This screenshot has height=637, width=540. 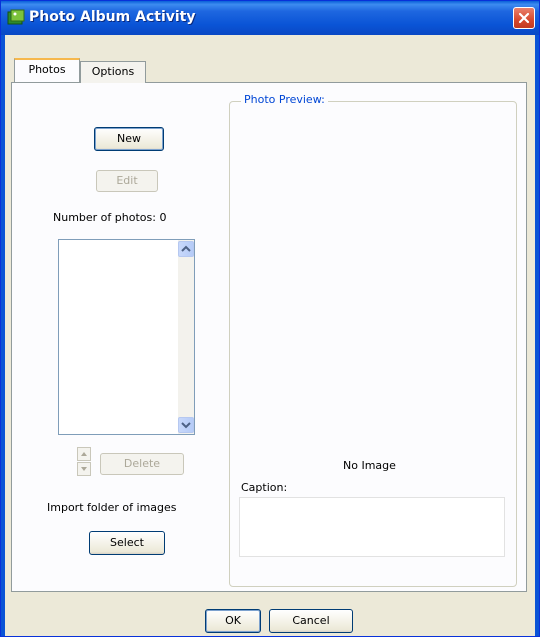 I want to click on photo-list-scrollbar, so click(x=186, y=337).